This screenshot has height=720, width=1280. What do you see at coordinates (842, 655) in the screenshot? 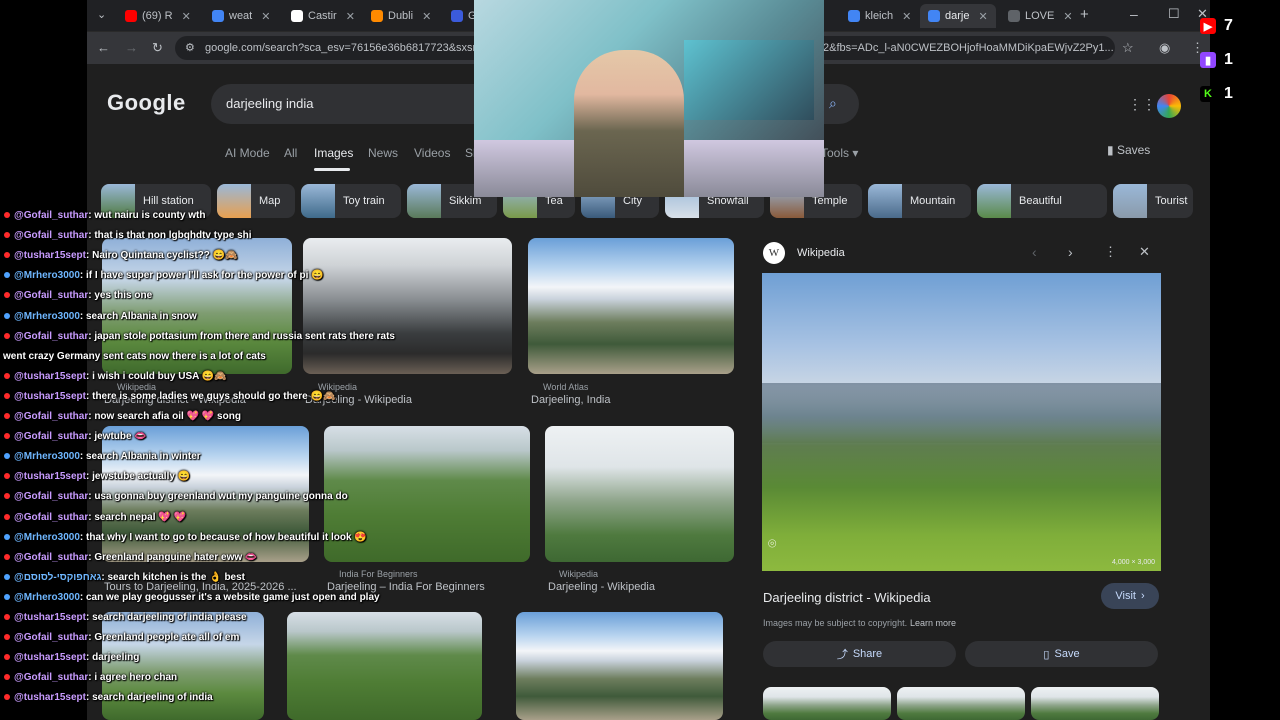
I see `share-icon: ⤴` at bounding box center [842, 655].